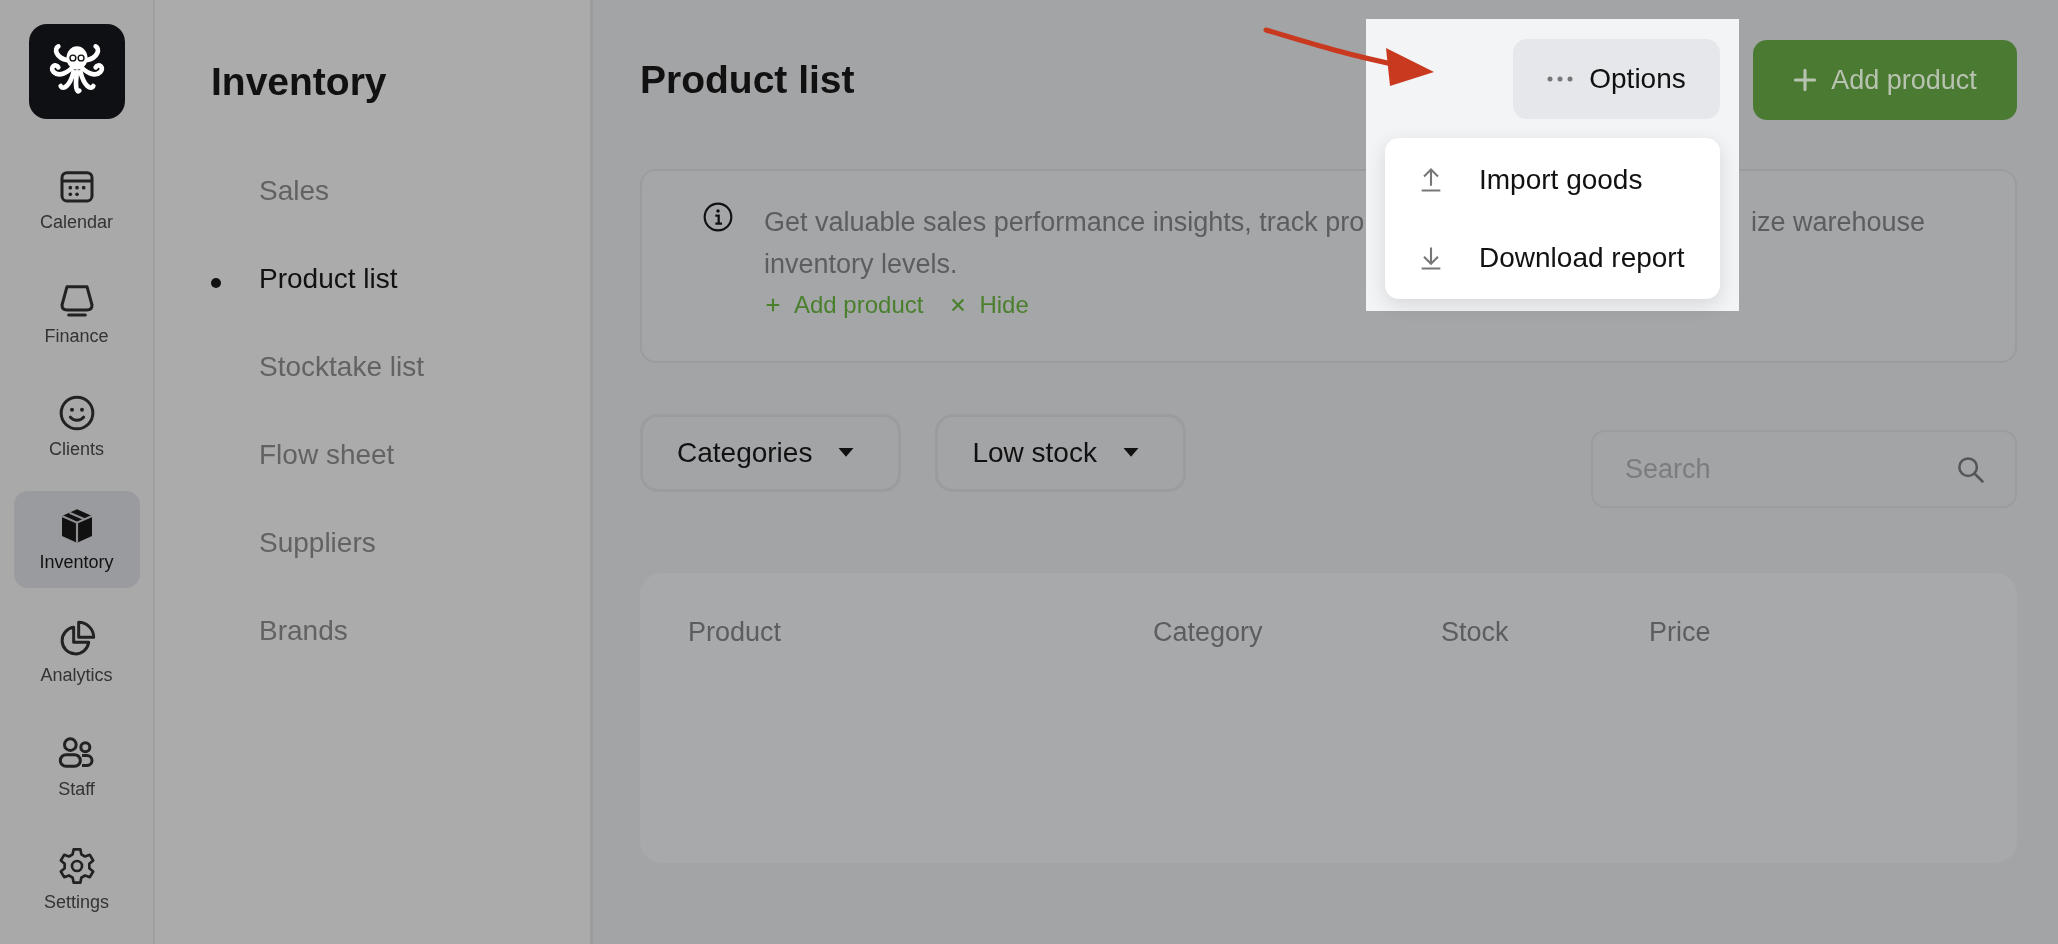 The image size is (2058, 944). Describe the element at coordinates (1208, 632) in the screenshot. I see `column-header: Category` at that location.